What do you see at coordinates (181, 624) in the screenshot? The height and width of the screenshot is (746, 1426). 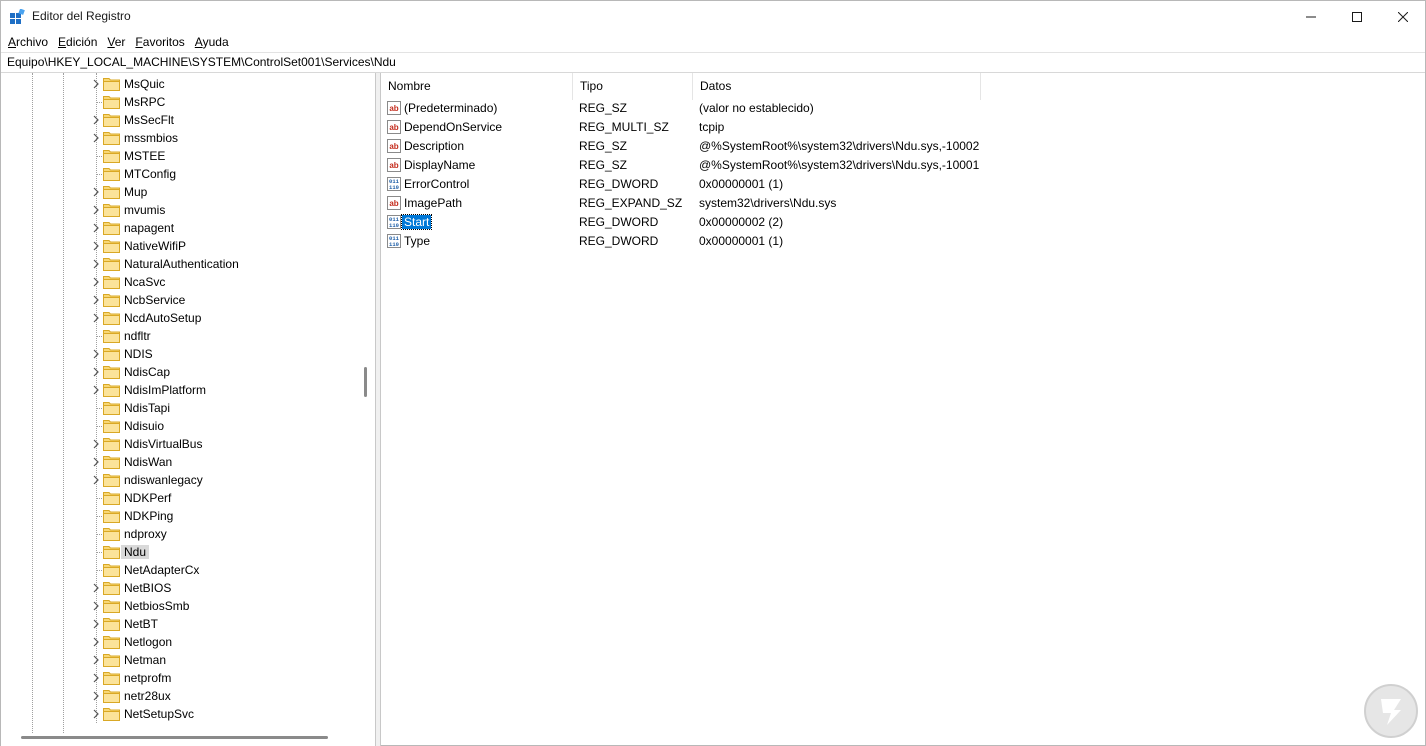 I see `tree-item: NetBT` at bounding box center [181, 624].